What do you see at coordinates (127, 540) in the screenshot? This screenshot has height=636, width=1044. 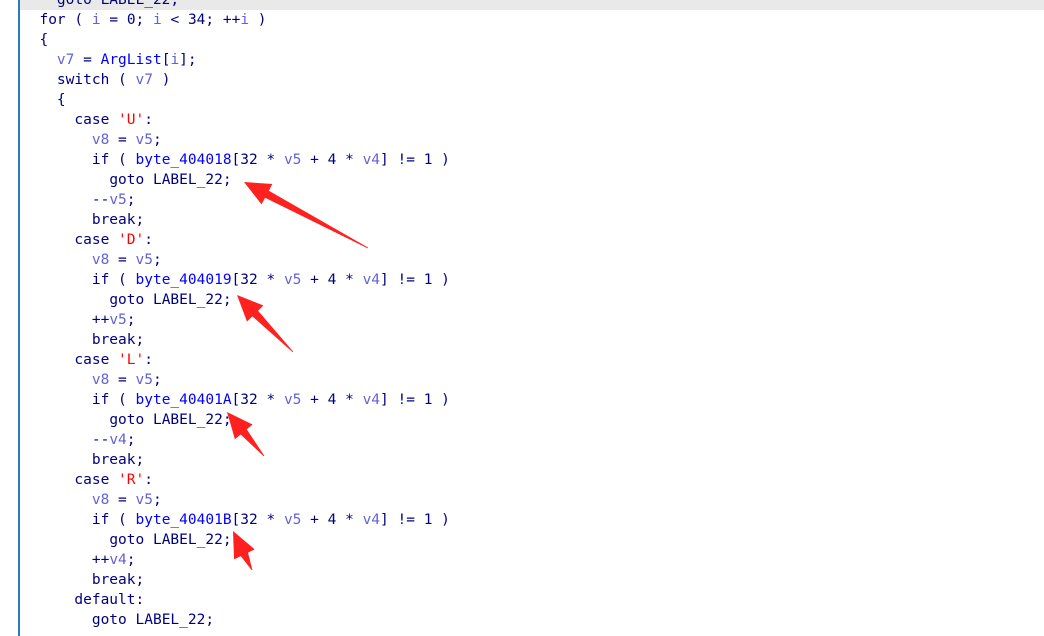 I see `code-line-text: goto LABEL_22;` at bounding box center [127, 540].